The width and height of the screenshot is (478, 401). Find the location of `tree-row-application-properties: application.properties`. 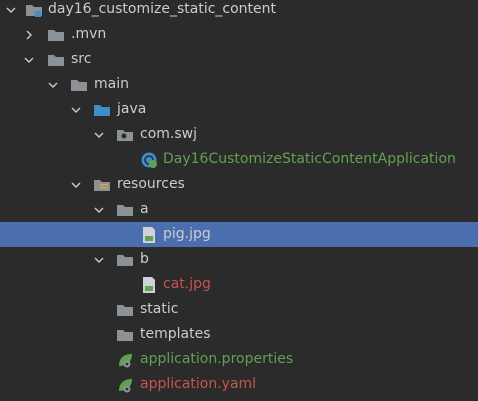

tree-row-application-properties: application.properties is located at coordinates (239, 359).